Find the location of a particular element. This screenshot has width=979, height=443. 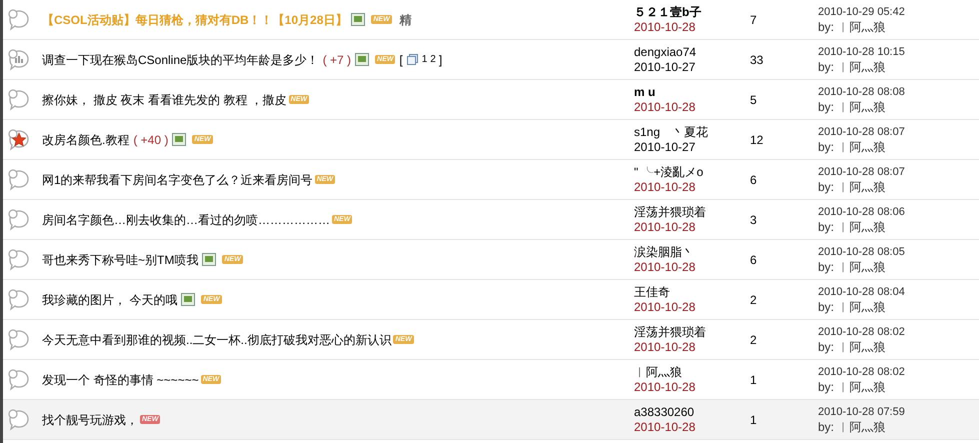

author-name: ︱阿灬狼 is located at coordinates (692, 372).